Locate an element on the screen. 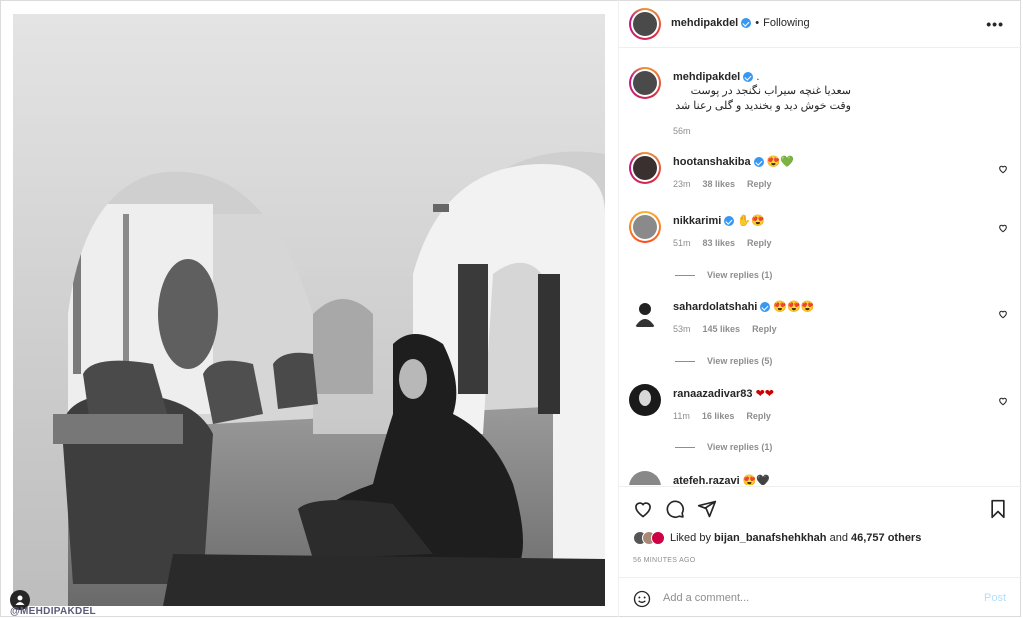 This screenshot has height=619, width=1023. comment-likes: 83 likes is located at coordinates (719, 243).